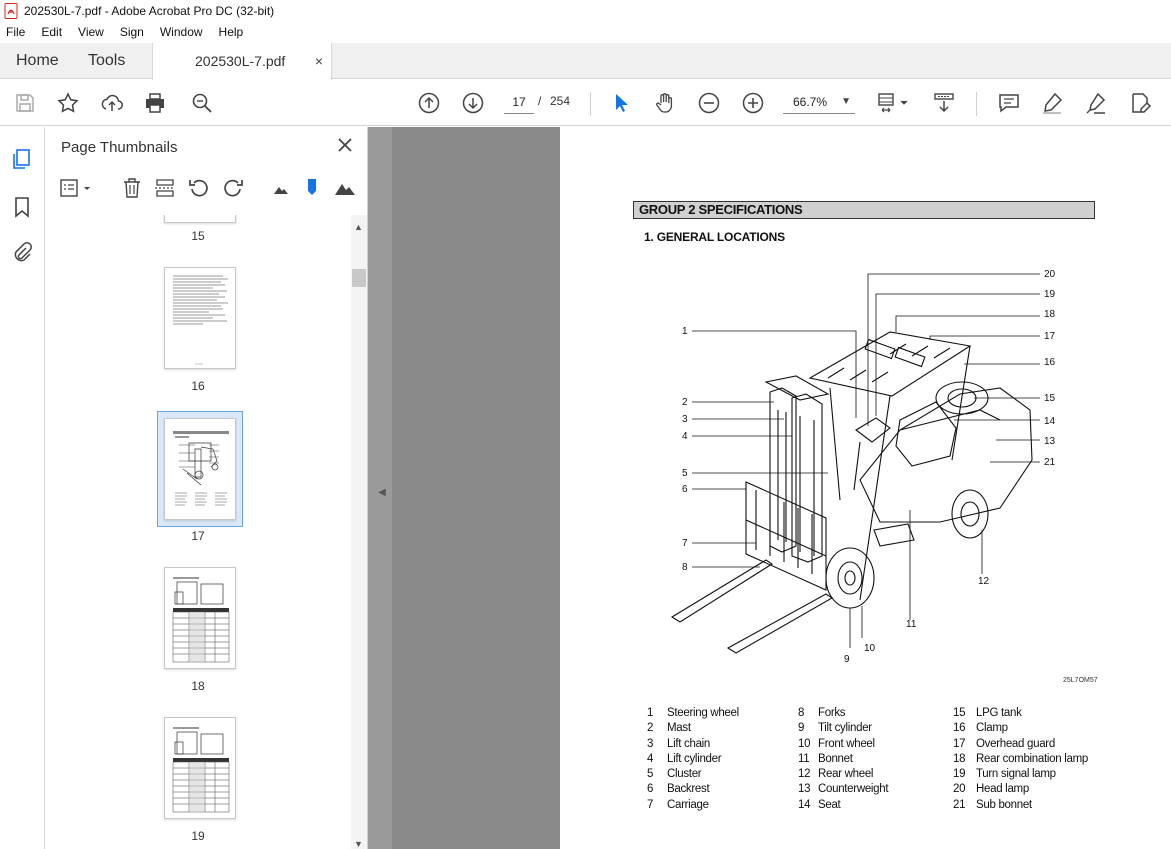 The image size is (1171, 849). Describe the element at coordinates (843, 728) in the screenshot. I see `legend-item: 9 Tilt cylinder` at that location.